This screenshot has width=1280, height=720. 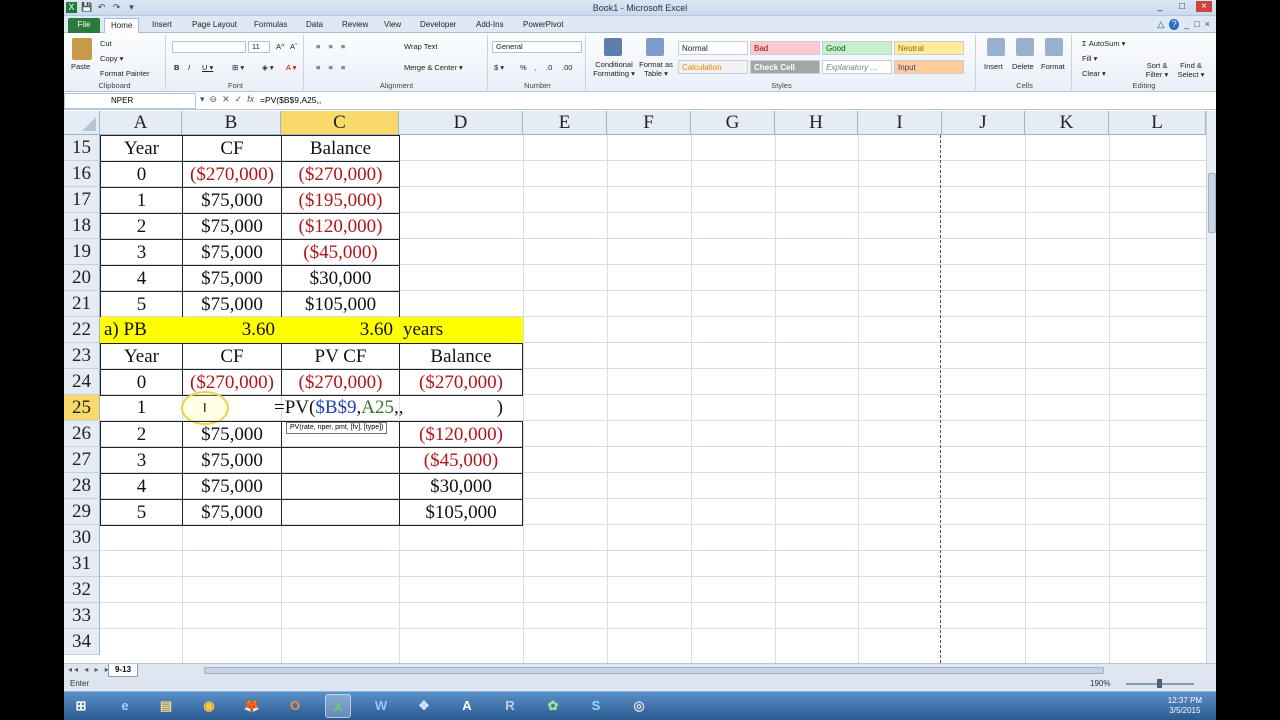 What do you see at coordinates (202, 99) in the screenshot?
I see `name-box-dropdown-icon: ▾` at bounding box center [202, 99].